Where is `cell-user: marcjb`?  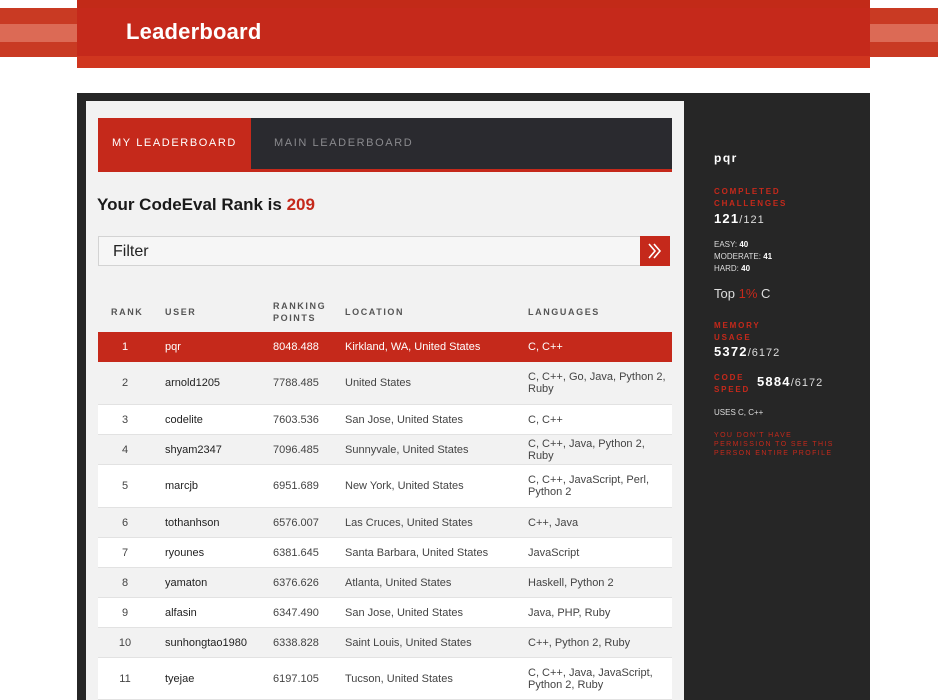
cell-user: marcjb is located at coordinates (181, 486).